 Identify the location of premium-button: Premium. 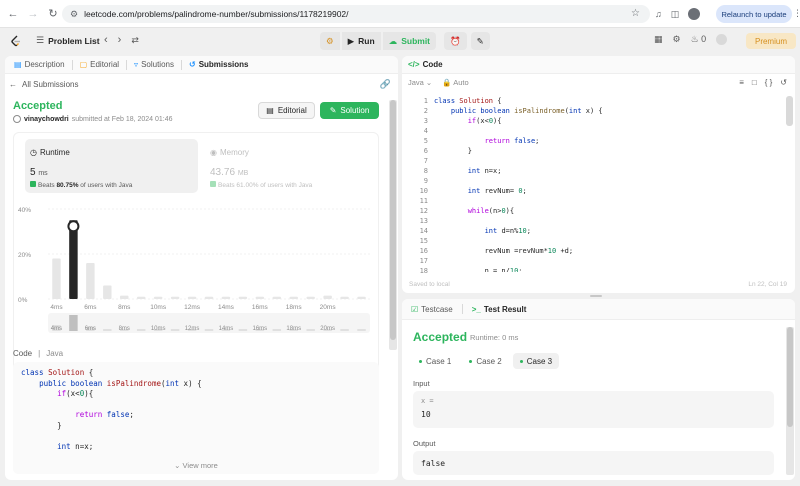
(771, 41).